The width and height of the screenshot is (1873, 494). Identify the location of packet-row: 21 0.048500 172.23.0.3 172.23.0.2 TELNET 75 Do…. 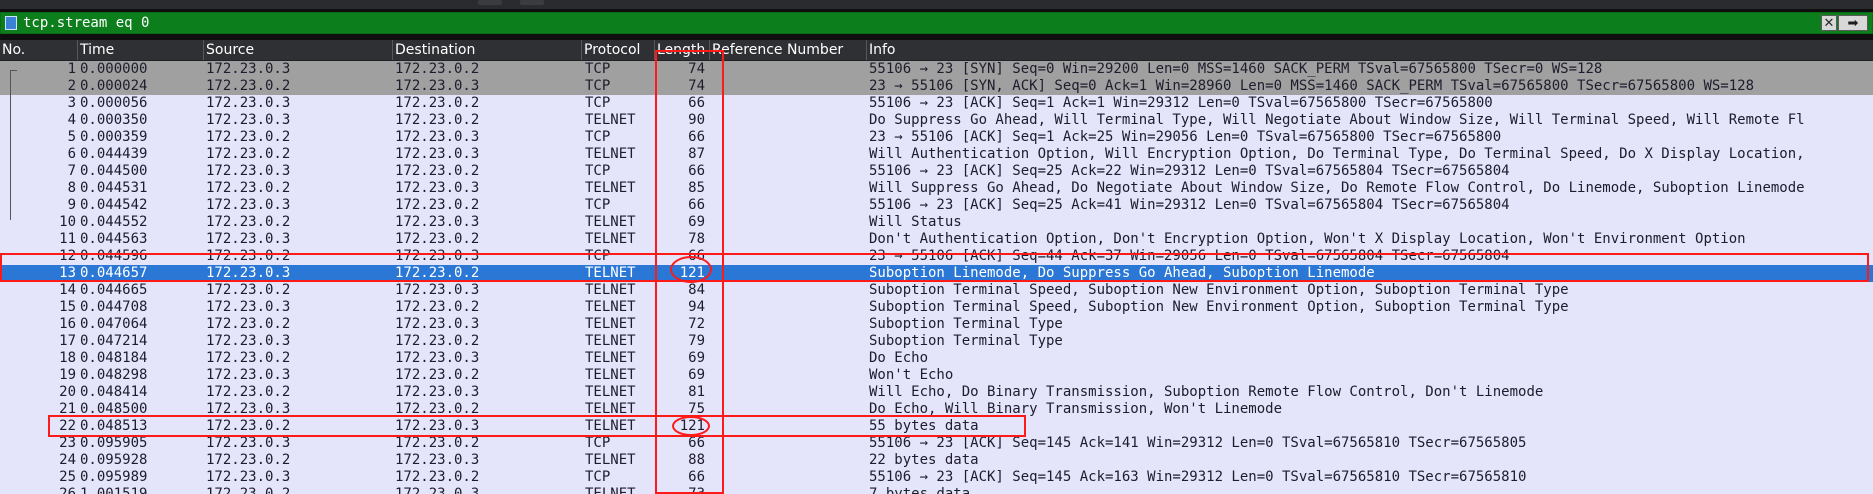
(936, 409).